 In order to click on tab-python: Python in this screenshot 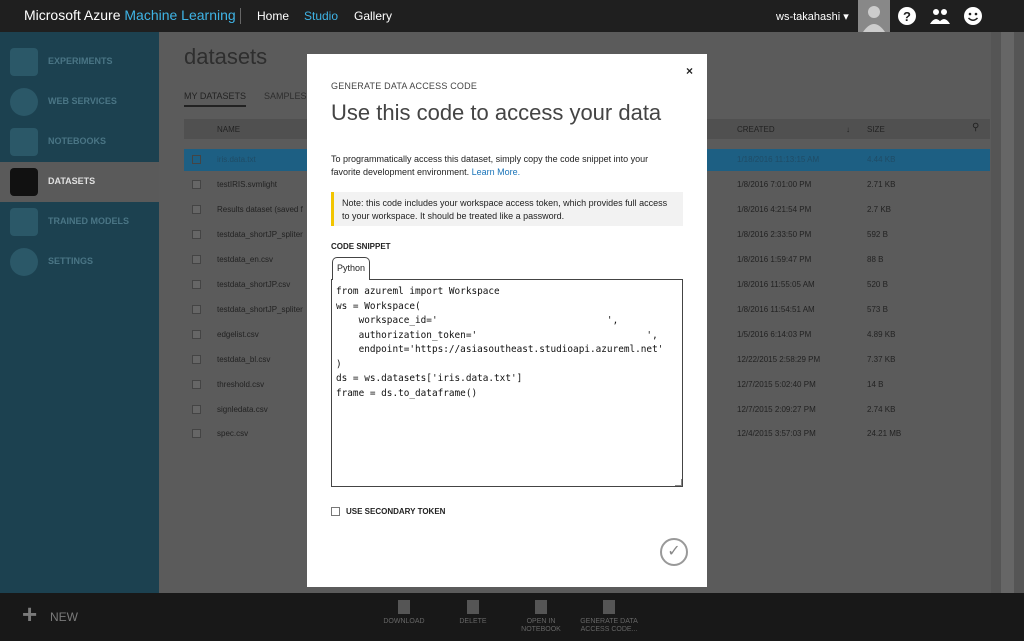, I will do `click(351, 268)`.